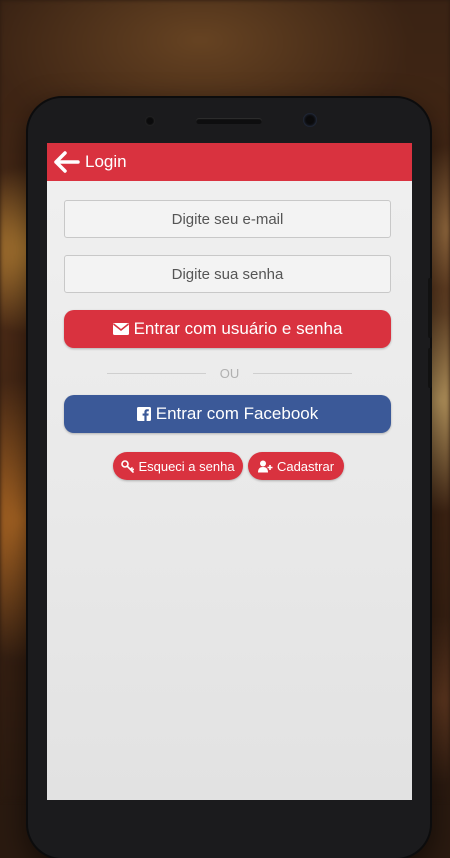 This screenshot has width=450, height=858. I want to click on divider-text: OU, so click(229, 373).